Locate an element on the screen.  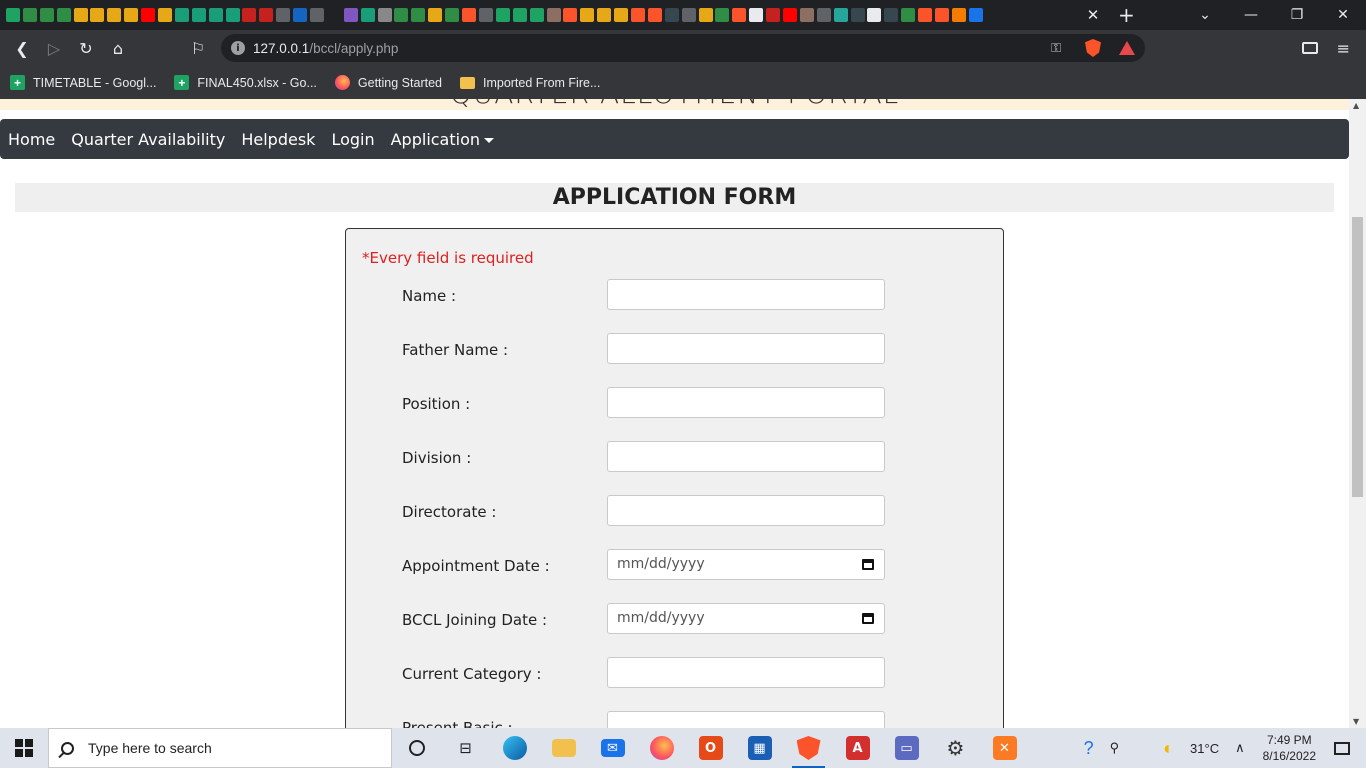
nav-login: Login is located at coordinates (352, 139).